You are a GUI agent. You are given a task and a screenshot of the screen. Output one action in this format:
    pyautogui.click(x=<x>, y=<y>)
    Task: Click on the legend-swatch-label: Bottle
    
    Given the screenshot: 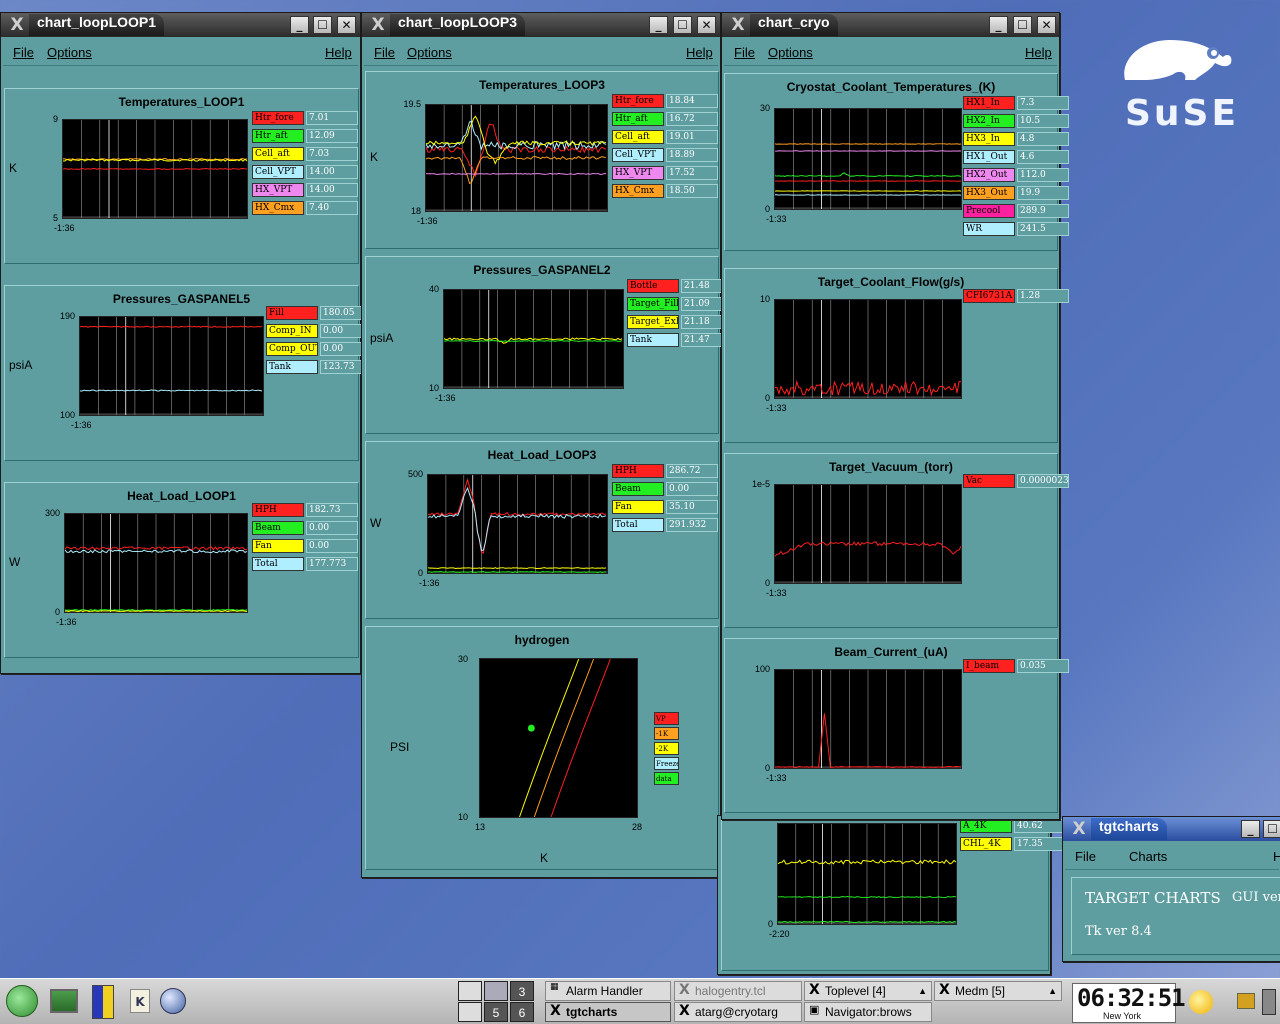 What is the action you would take?
    pyautogui.click(x=653, y=286)
    